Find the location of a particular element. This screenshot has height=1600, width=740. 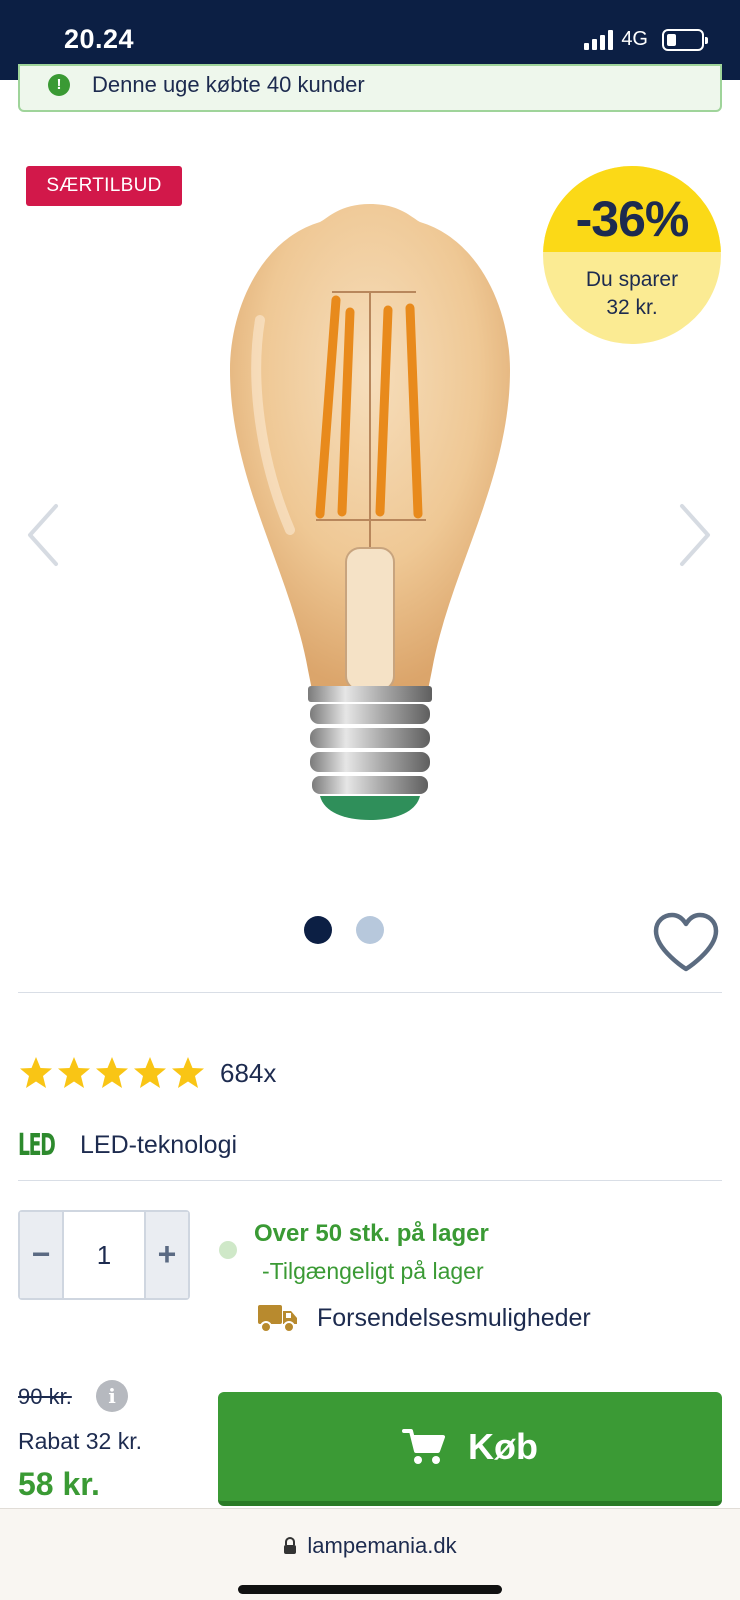

gallery-next-arrow-icon is located at coordinates (694, 535).